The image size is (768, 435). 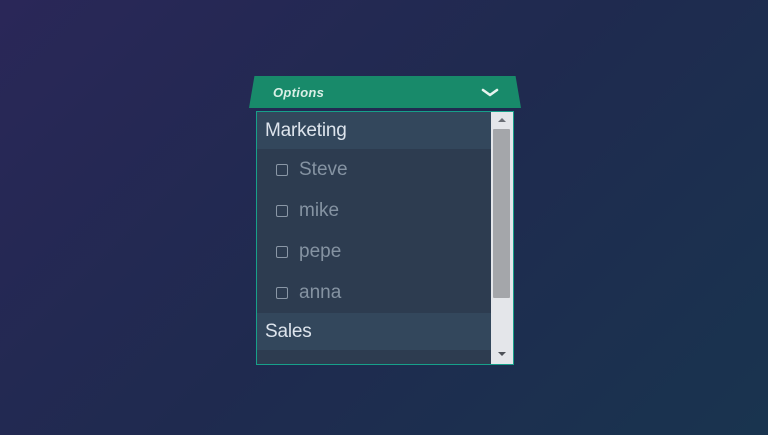 I want to click on option-label: mike, so click(x=319, y=210).